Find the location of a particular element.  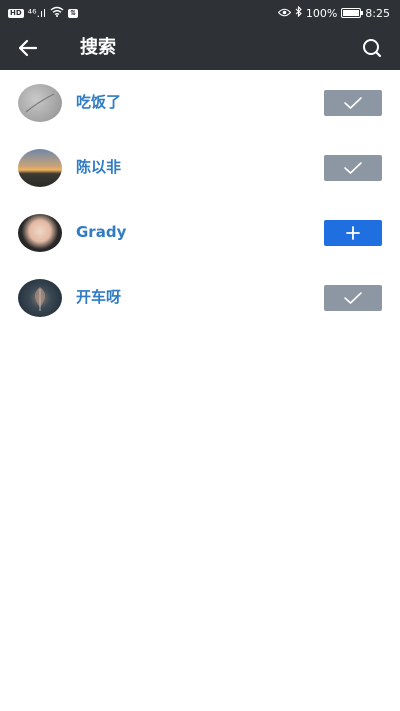

contact-name: Grady is located at coordinates (101, 232).